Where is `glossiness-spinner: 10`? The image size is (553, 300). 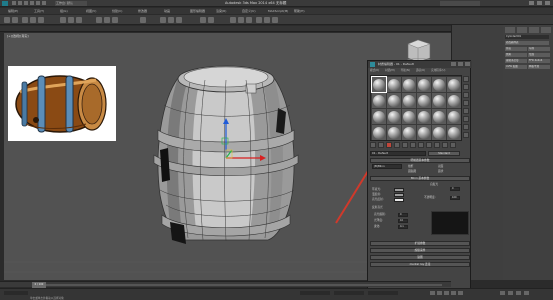
glossiness-spinner: 10 is located at coordinates (403, 221).